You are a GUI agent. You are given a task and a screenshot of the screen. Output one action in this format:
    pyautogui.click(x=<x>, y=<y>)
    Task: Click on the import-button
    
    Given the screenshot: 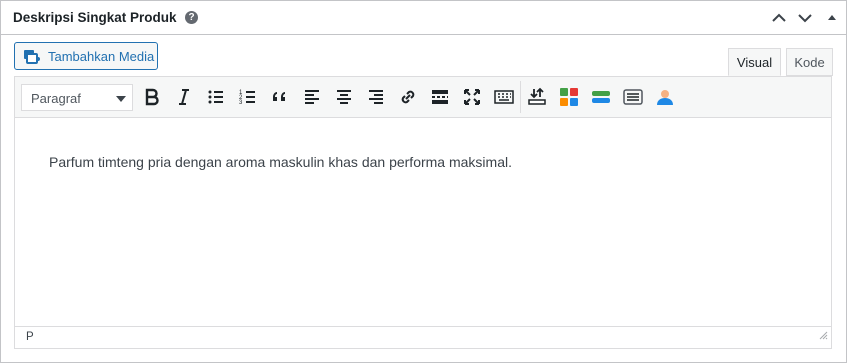 What is the action you would take?
    pyautogui.click(x=537, y=97)
    